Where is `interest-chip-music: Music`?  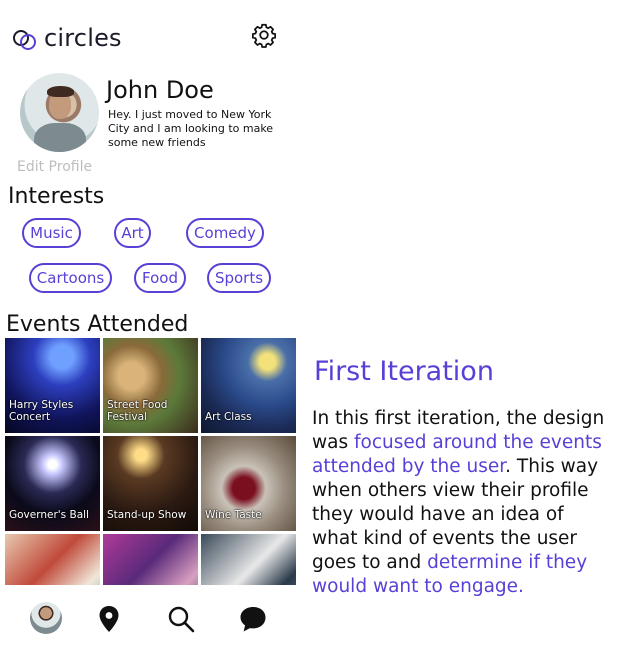
interest-chip-music: Music is located at coordinates (51, 233).